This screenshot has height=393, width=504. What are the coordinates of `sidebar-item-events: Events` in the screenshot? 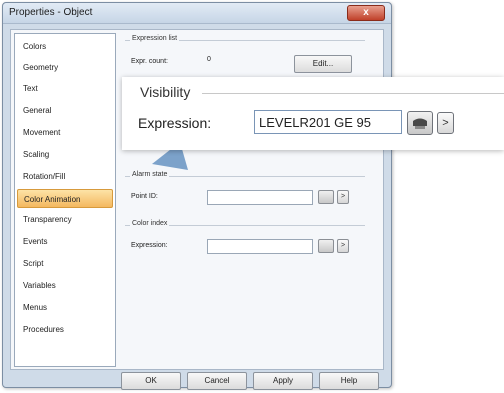 It's located at (65, 241).